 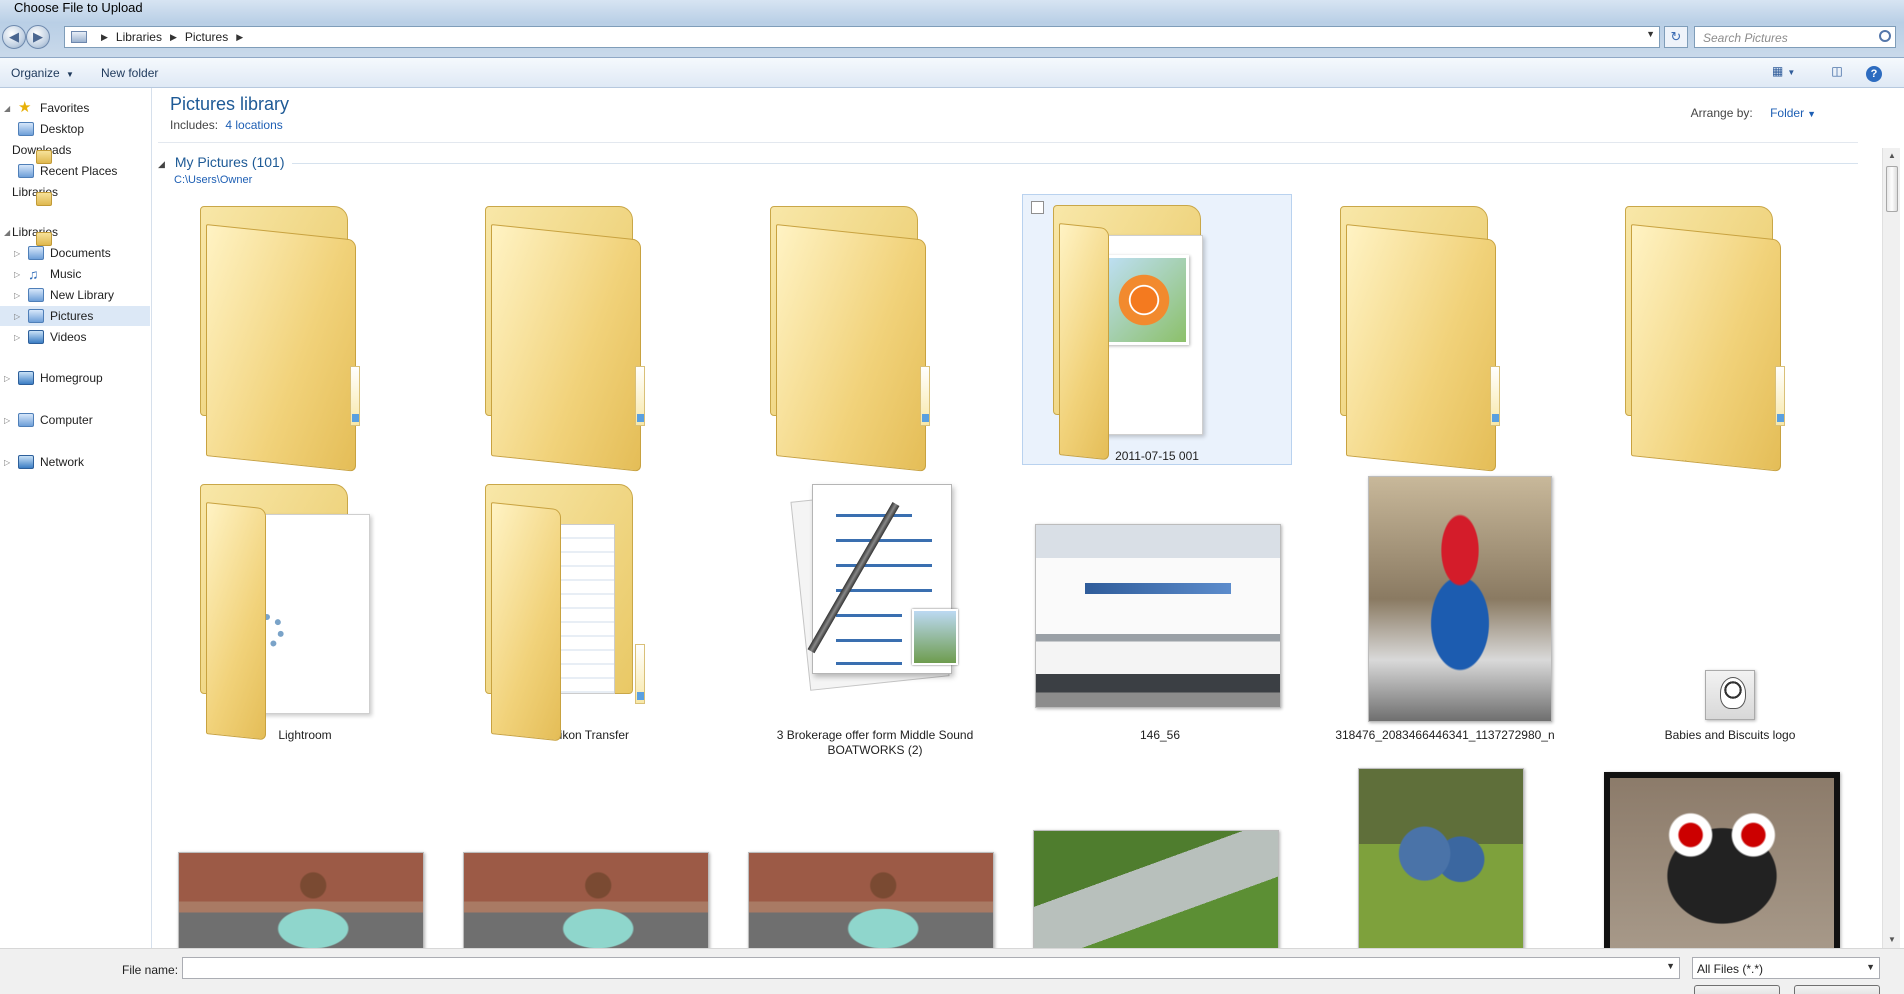 I want to click on nav-videos: ▷ Videos, so click(x=75, y=337).